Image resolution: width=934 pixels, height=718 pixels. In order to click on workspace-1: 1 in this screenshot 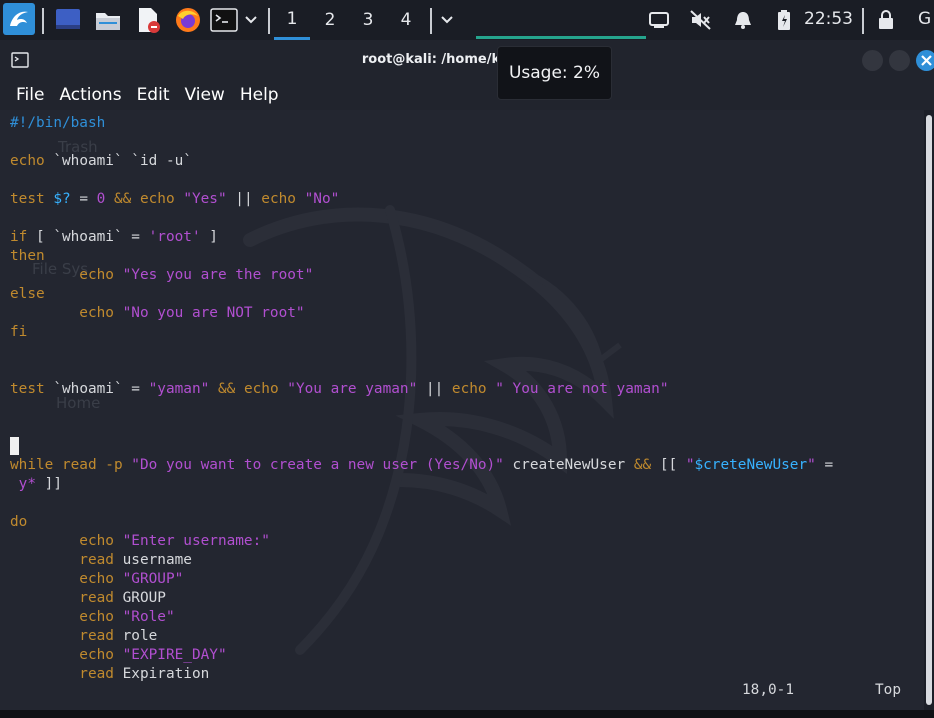, I will do `click(292, 20)`.